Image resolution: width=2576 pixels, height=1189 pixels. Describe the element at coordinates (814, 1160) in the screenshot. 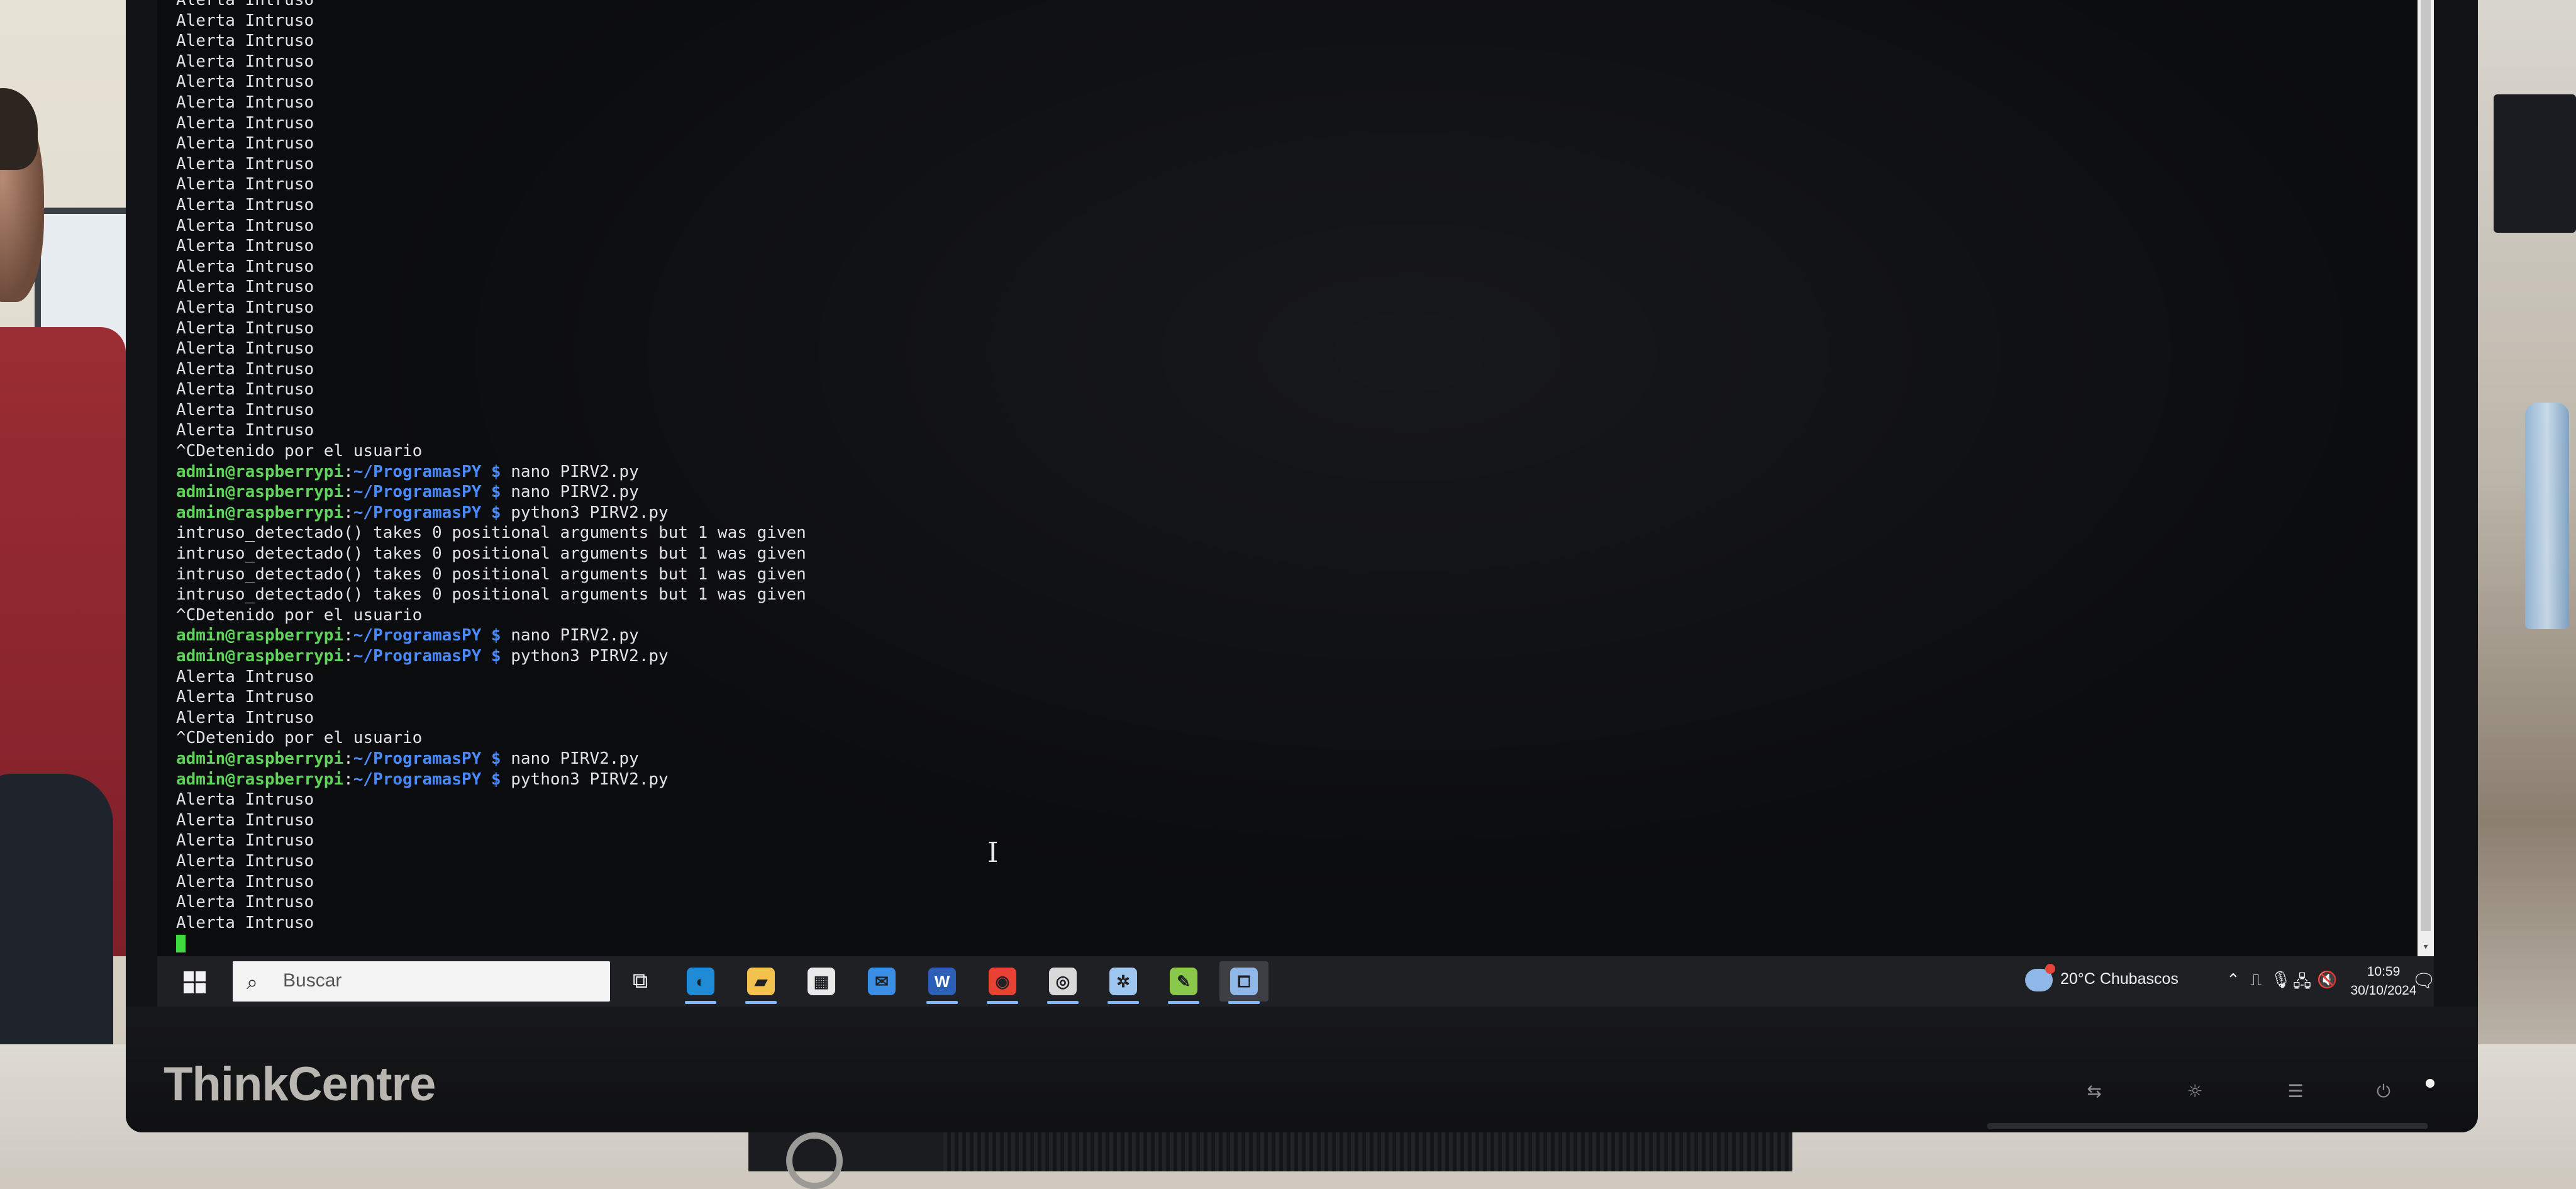

I see `webcam-icon` at that location.